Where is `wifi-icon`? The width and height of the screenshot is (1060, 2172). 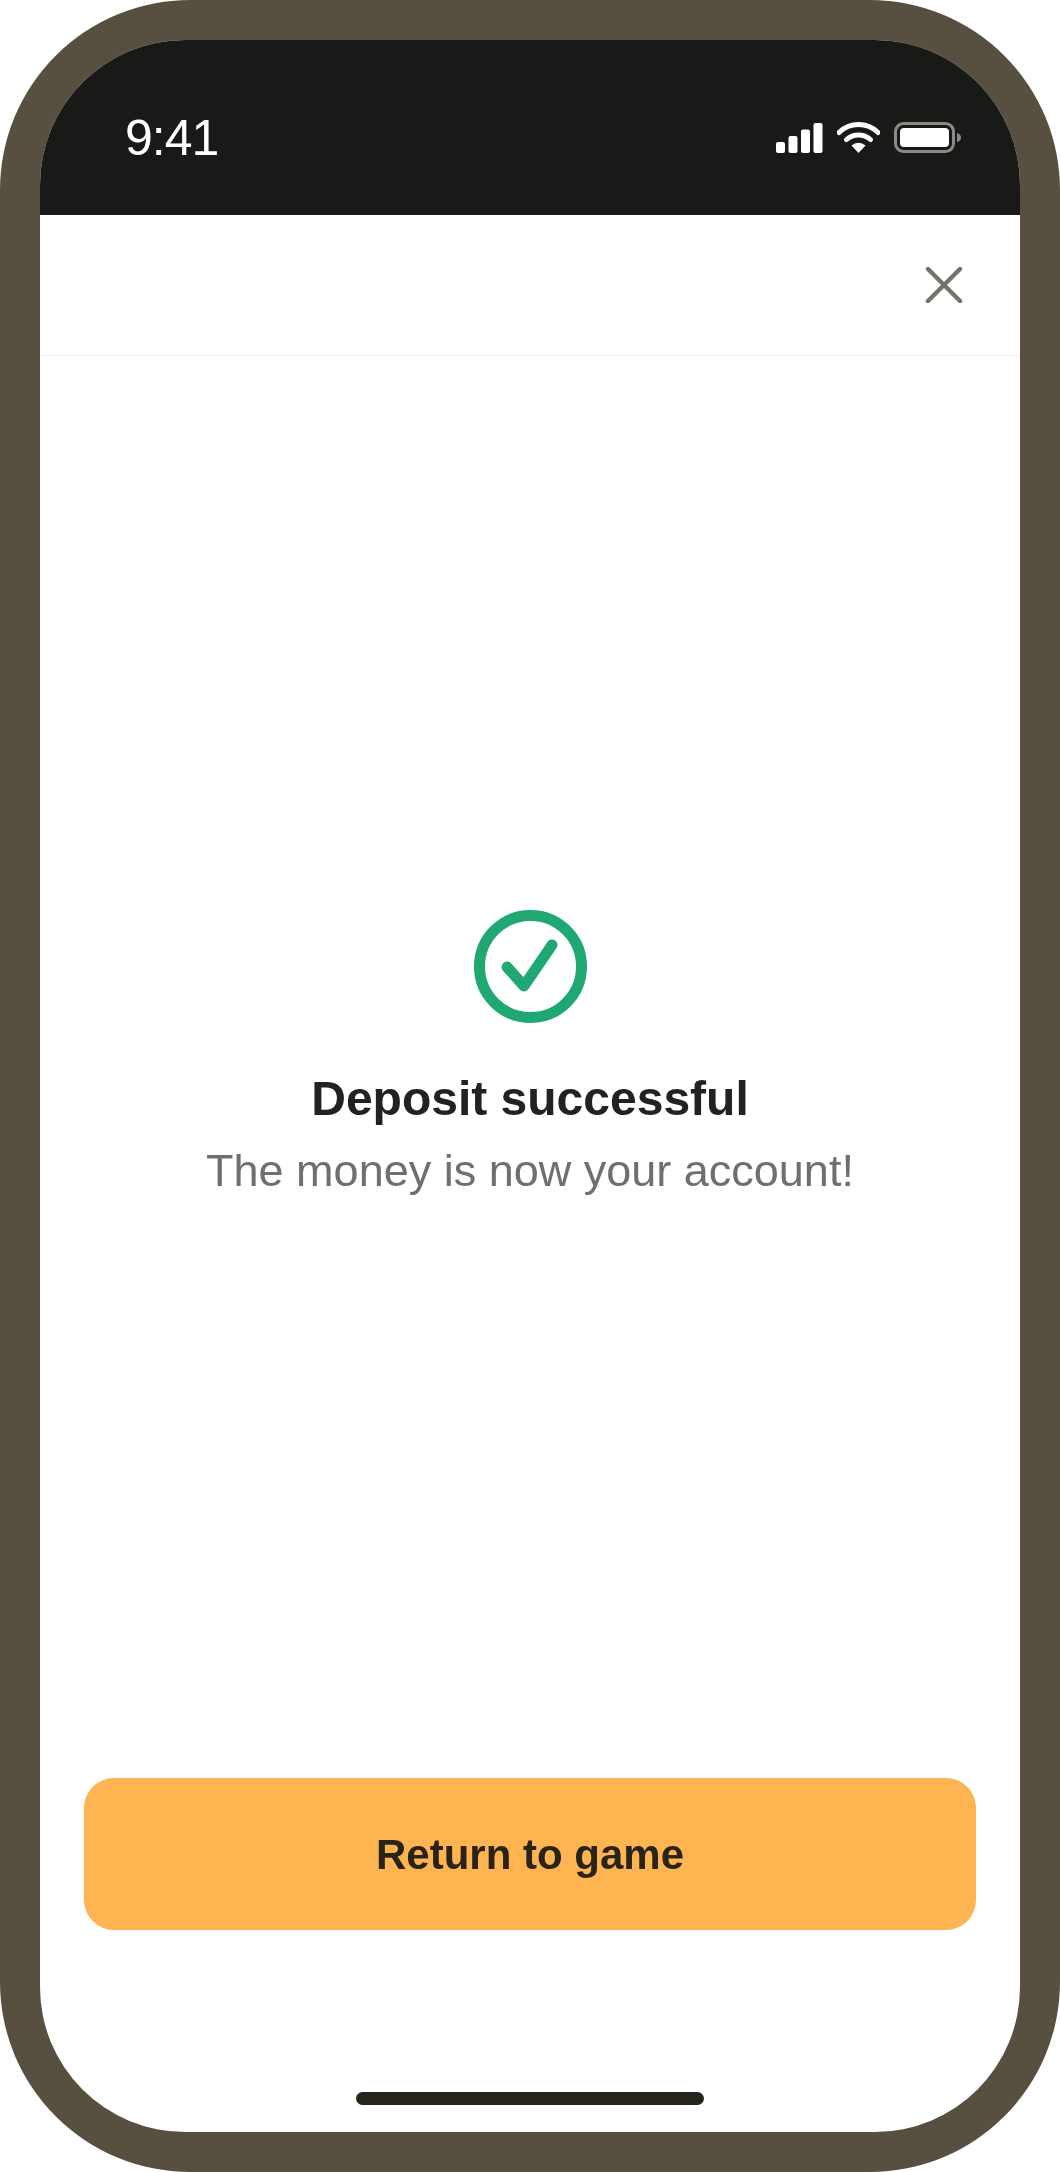
wifi-icon is located at coordinates (858, 137).